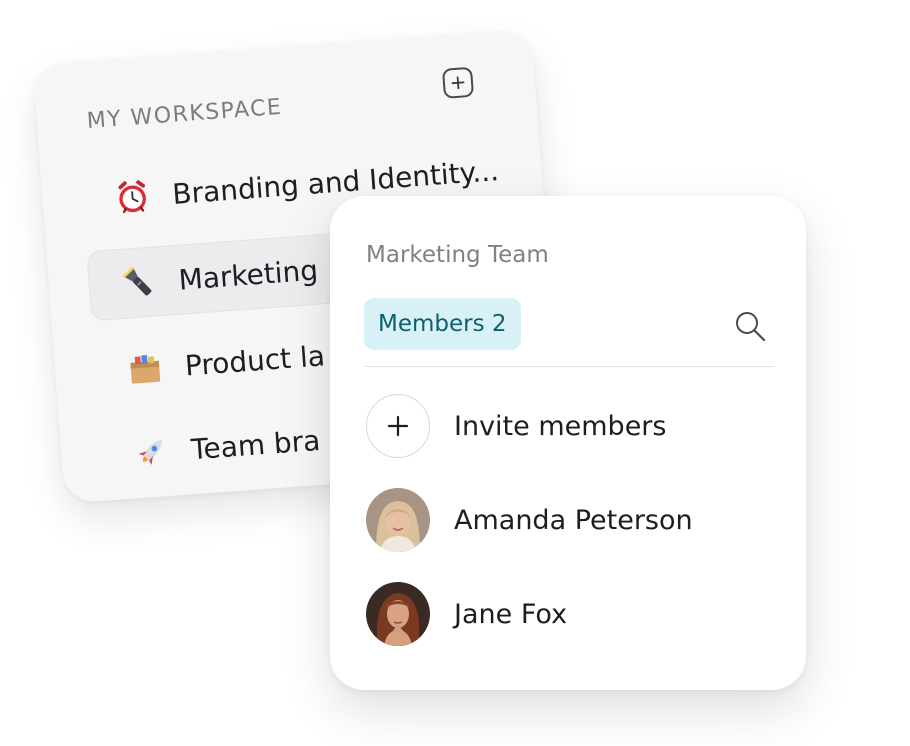  What do you see at coordinates (511, 614) in the screenshot?
I see `member-name: Jane Fox` at bounding box center [511, 614].